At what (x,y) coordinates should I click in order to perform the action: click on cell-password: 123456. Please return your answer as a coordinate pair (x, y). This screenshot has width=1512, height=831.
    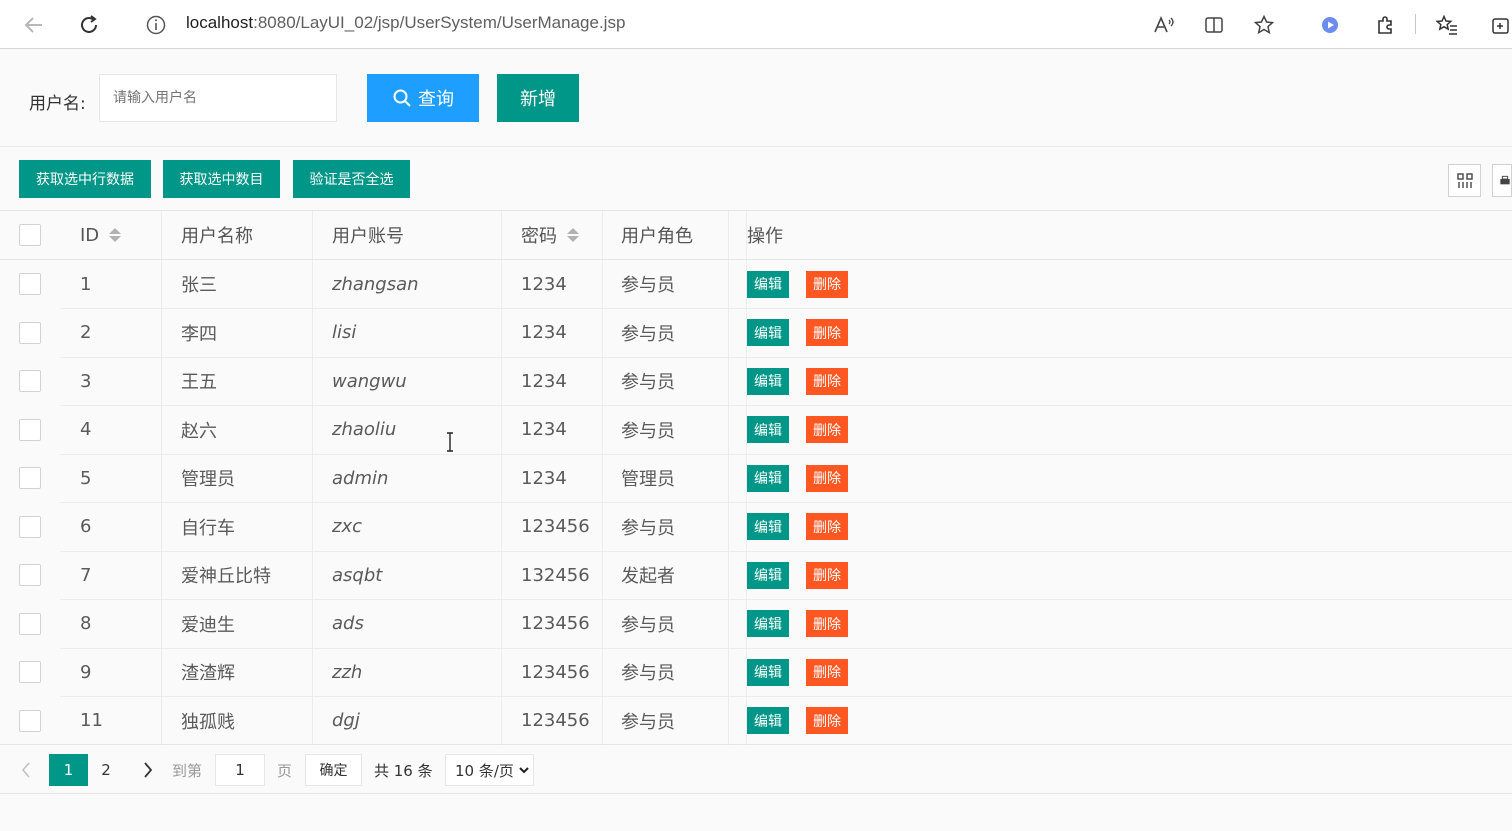
    Looking at the image, I should click on (555, 721).